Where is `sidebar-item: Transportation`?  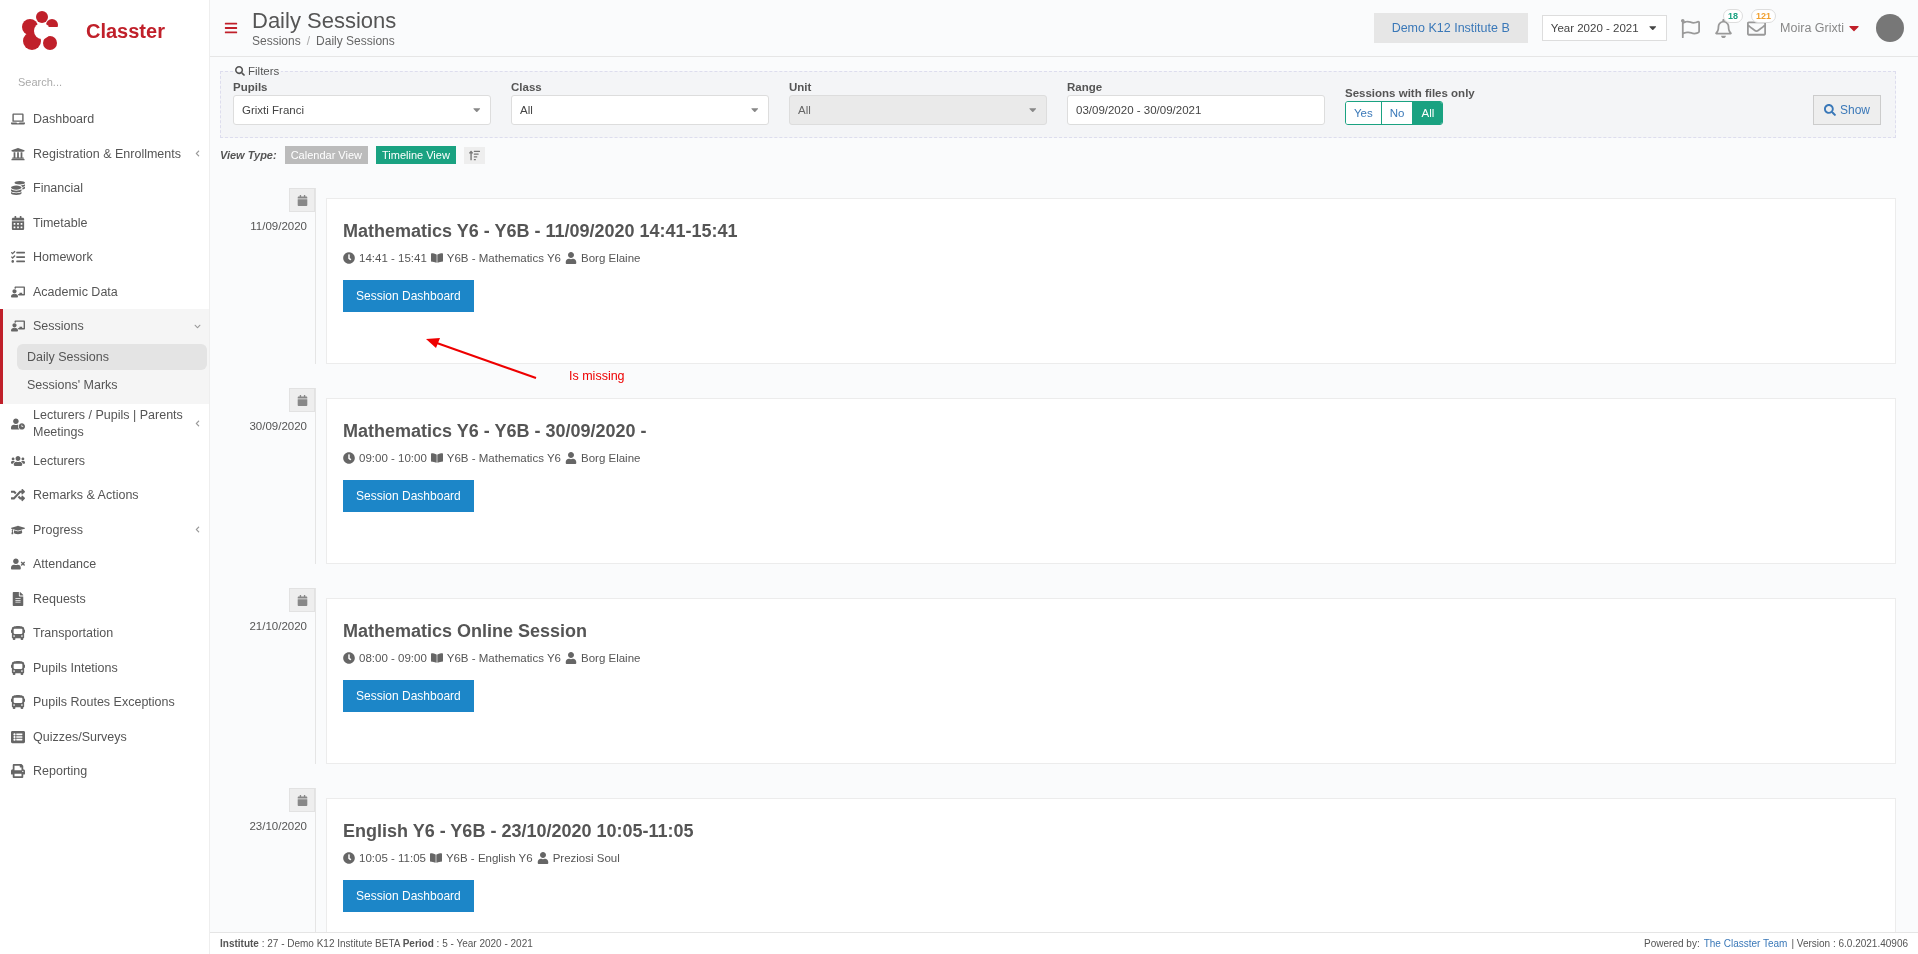 sidebar-item: Transportation is located at coordinates (104, 633).